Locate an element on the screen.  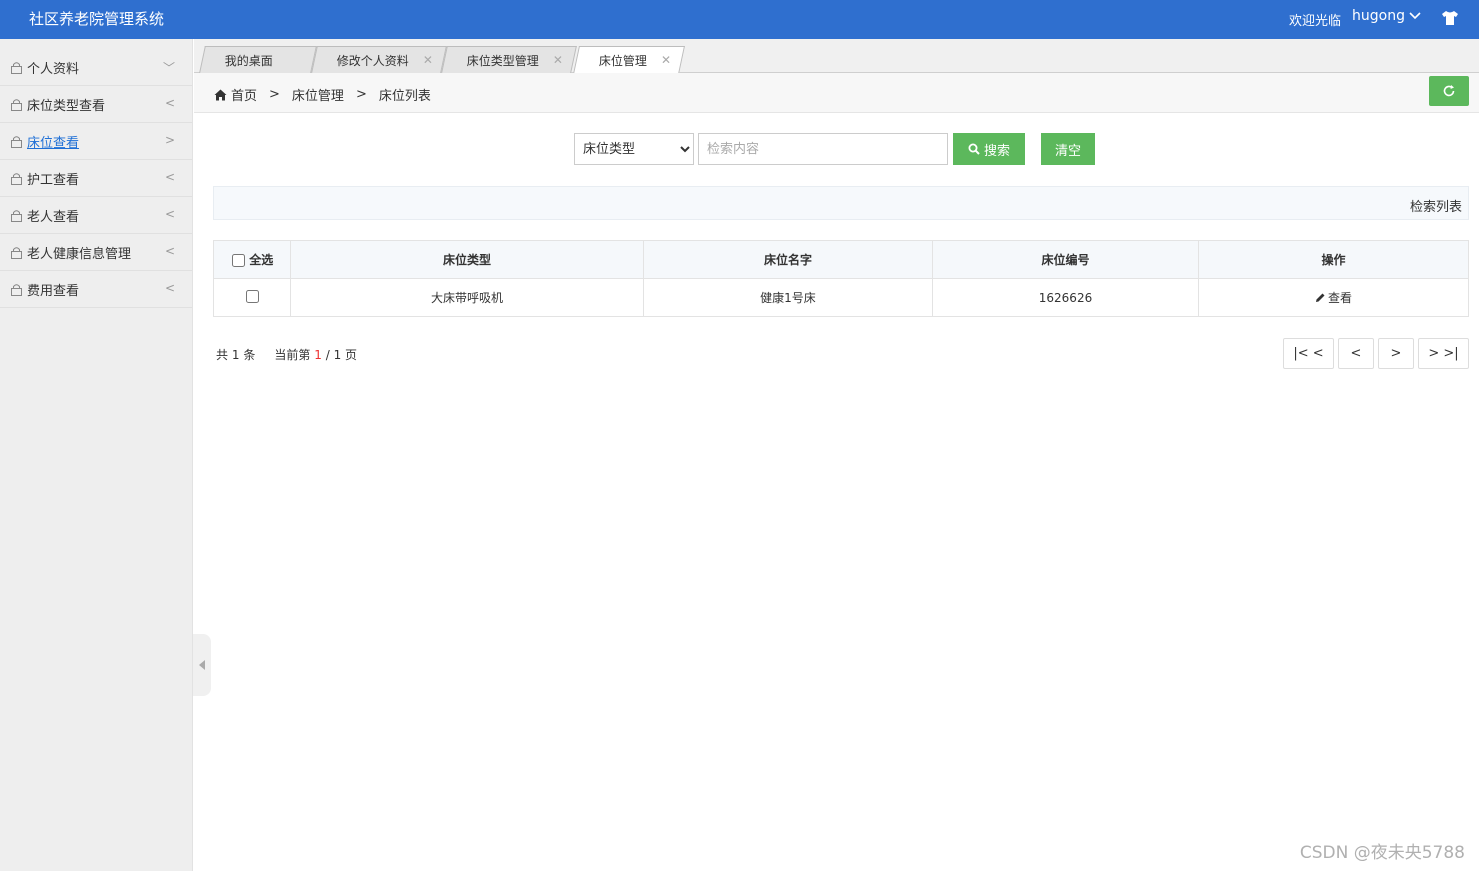
tab-bed-manage: 床位管理 ✕ is located at coordinates (629, 60).